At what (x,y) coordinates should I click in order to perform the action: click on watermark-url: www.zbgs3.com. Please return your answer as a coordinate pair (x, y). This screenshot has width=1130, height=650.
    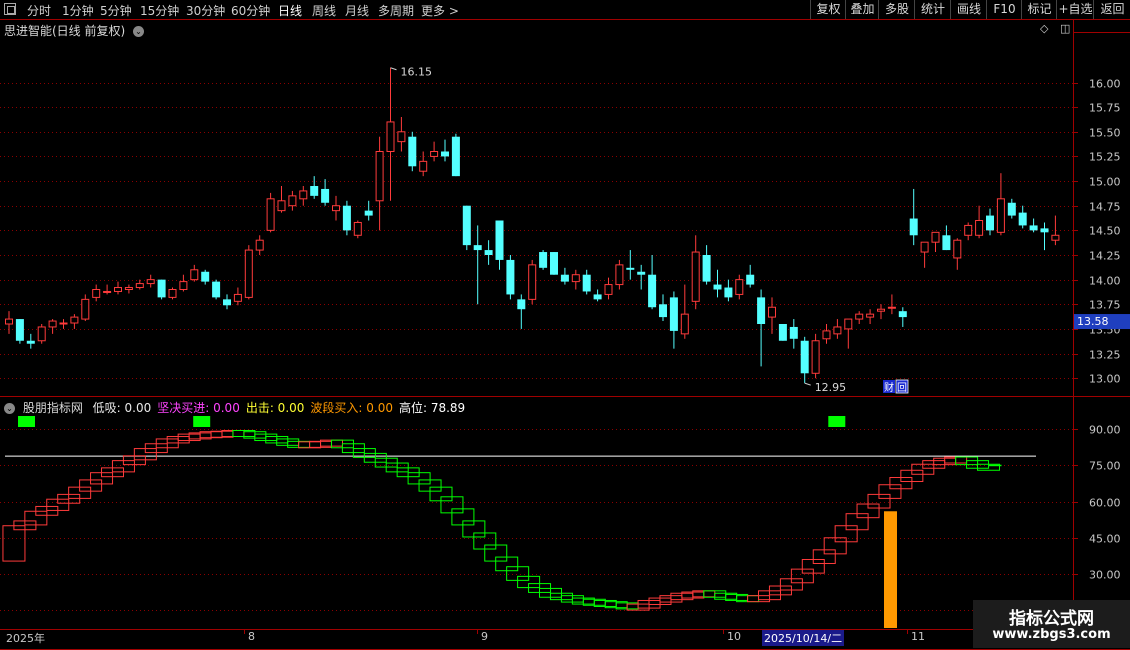
    Looking at the image, I should click on (1051, 634).